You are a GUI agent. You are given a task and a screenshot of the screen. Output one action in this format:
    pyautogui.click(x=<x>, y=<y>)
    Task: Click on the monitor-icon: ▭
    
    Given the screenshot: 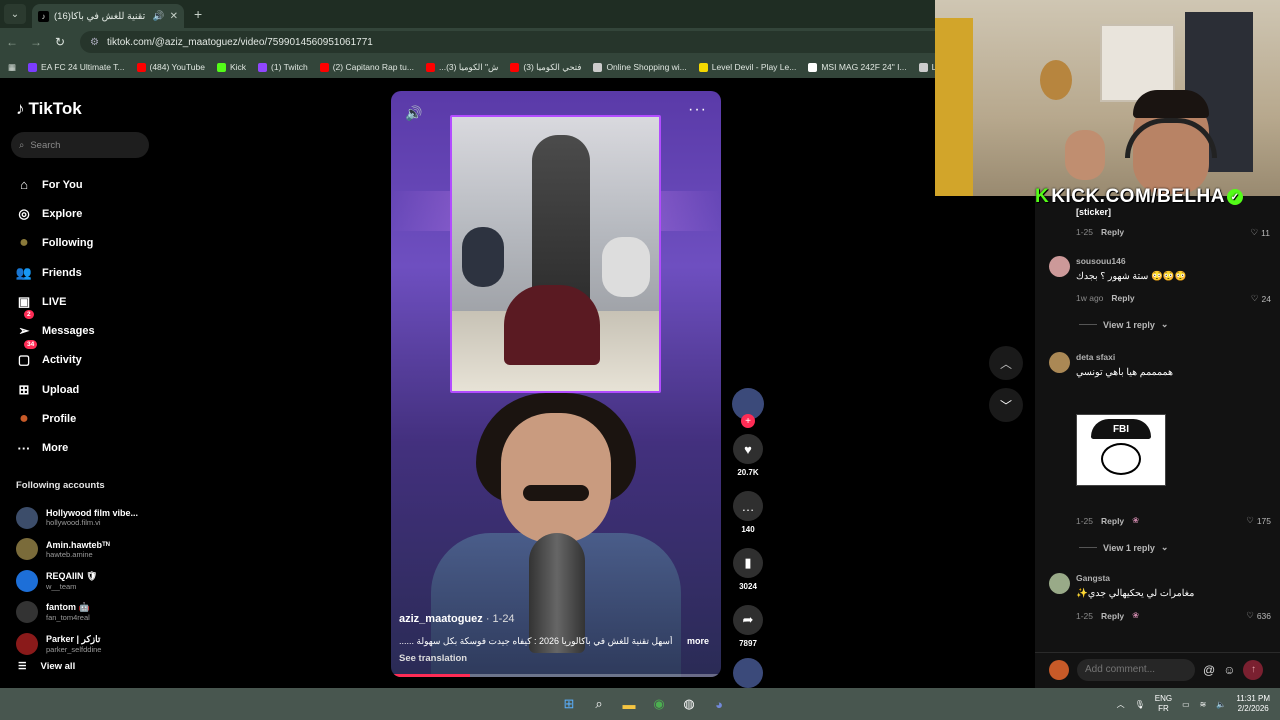 What is the action you would take?
    pyautogui.click(x=1186, y=704)
    